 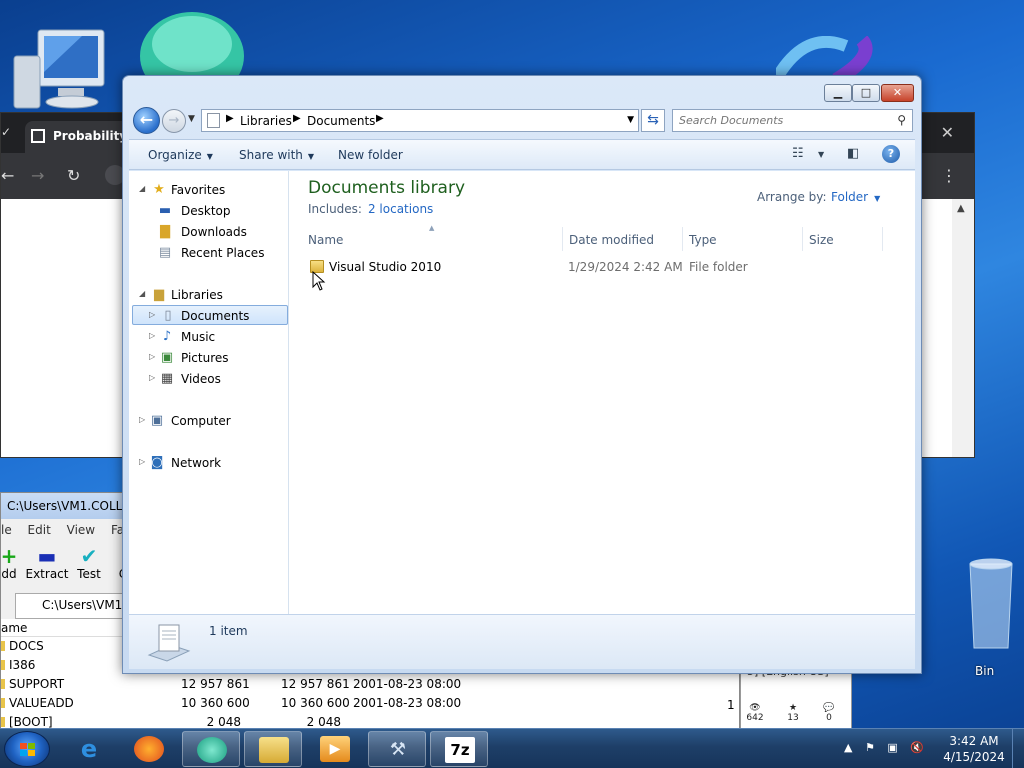 What do you see at coordinates (1018, 748) in the screenshot?
I see `show-desktop-button` at bounding box center [1018, 748].